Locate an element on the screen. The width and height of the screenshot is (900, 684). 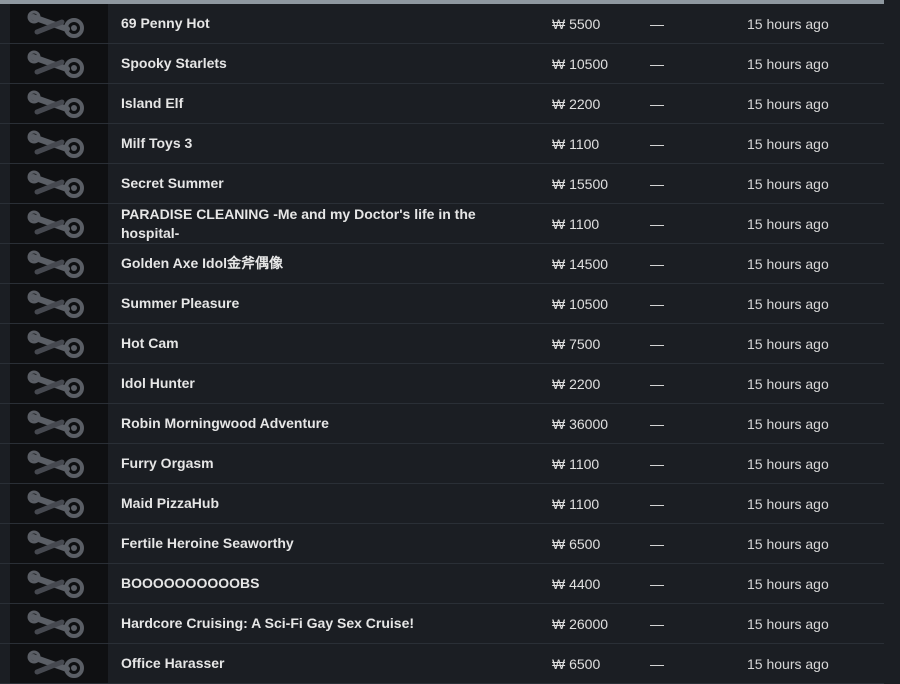
app-title: Secret Summer is located at coordinates (311, 183).